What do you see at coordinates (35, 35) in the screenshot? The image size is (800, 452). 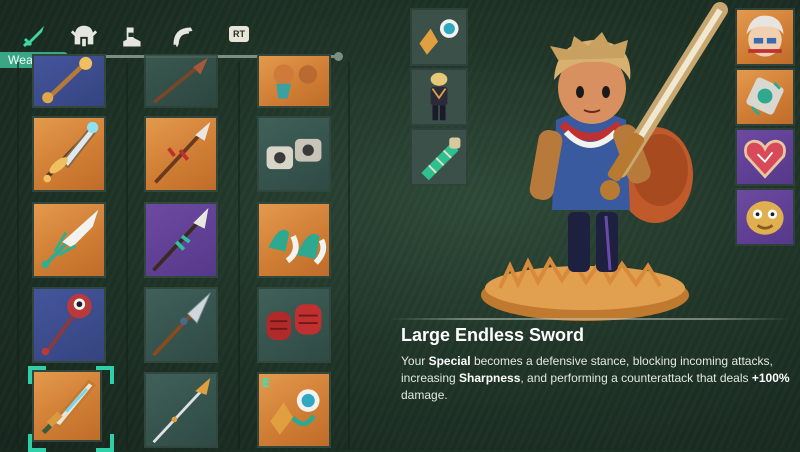 I see `sword-icon` at bounding box center [35, 35].